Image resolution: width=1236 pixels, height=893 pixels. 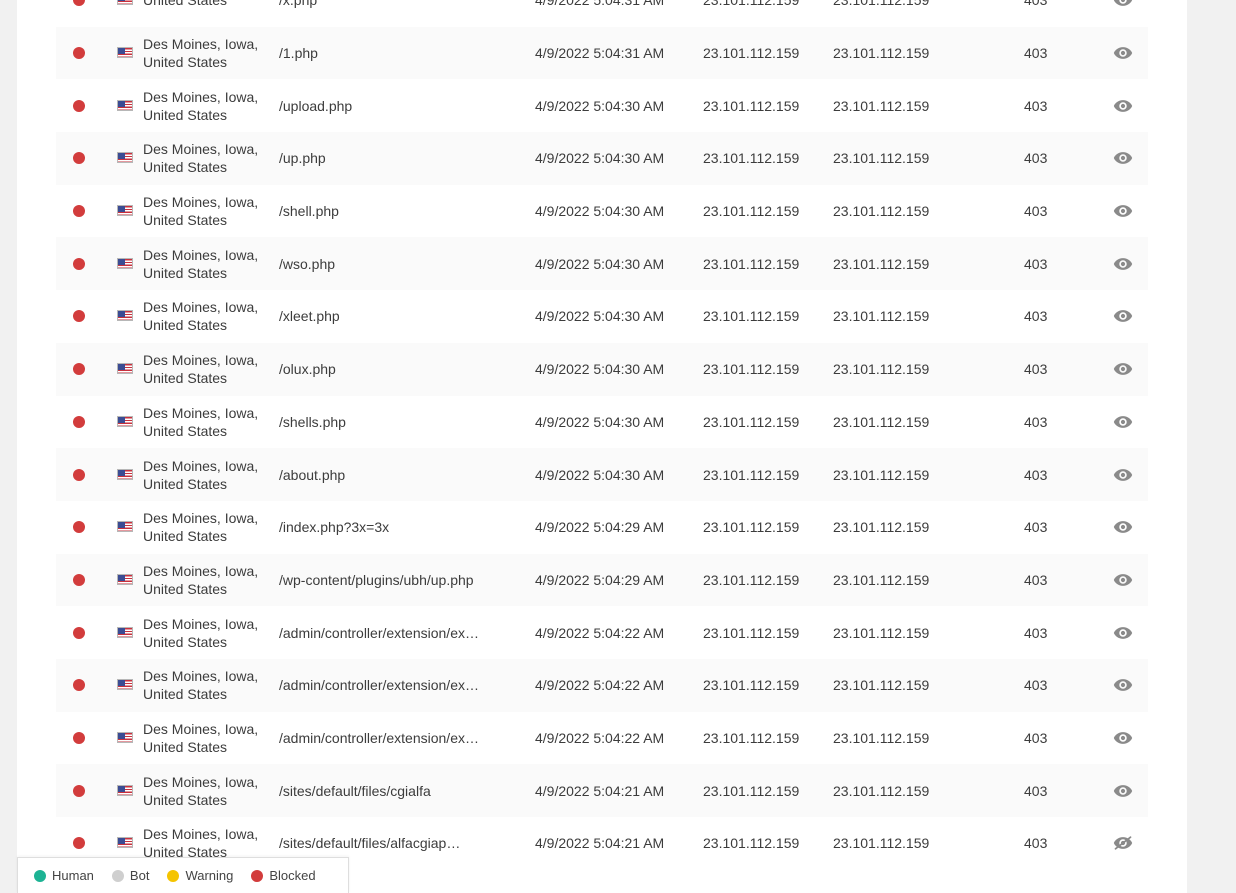 What do you see at coordinates (1123, 843) in the screenshot?
I see `eye-off-icon` at bounding box center [1123, 843].